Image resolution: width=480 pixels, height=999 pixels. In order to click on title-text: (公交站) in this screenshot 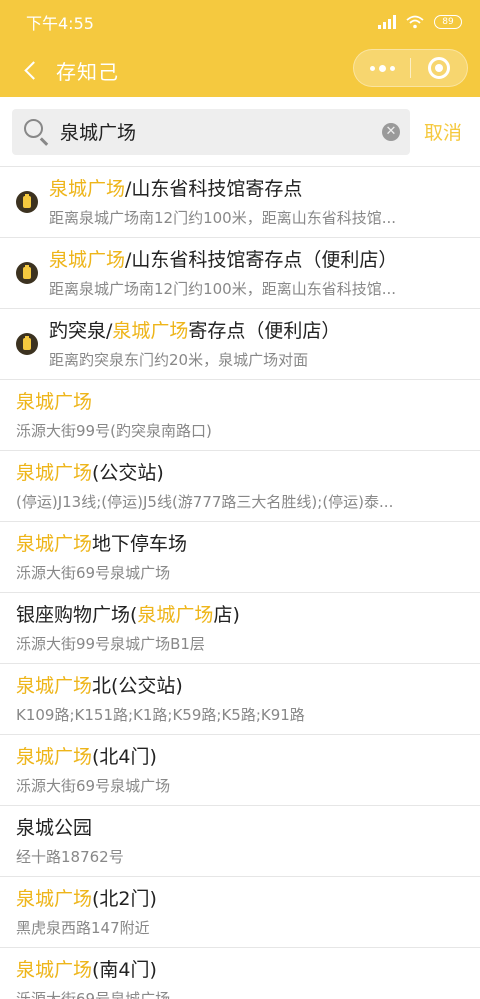, I will do `click(128, 473)`.